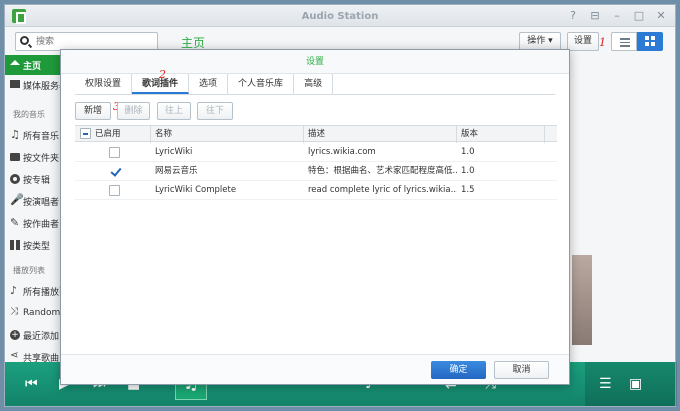  I want to click on search-icon, so click(24, 40).